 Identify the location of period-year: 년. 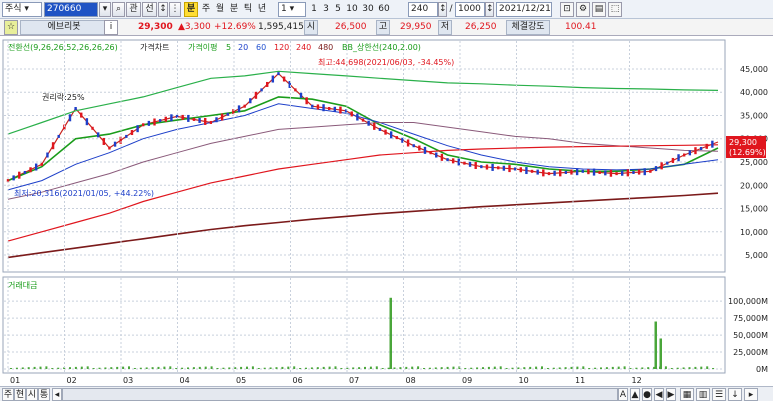
(262, 9).